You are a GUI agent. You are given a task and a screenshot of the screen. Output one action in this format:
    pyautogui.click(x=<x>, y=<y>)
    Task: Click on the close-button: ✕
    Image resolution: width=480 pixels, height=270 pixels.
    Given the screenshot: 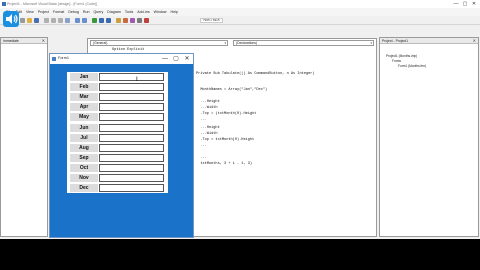 What is the action you would take?
    pyautogui.click(x=474, y=4)
    